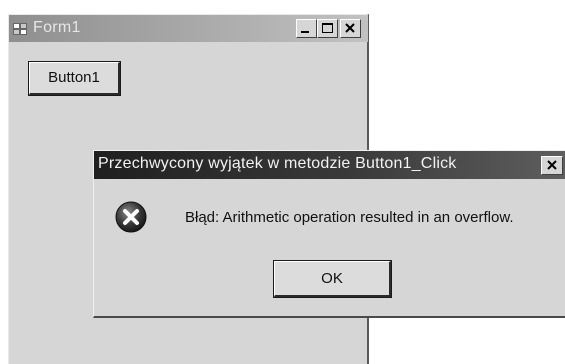  What do you see at coordinates (332, 279) in the screenshot?
I see `ok-button: OK` at bounding box center [332, 279].